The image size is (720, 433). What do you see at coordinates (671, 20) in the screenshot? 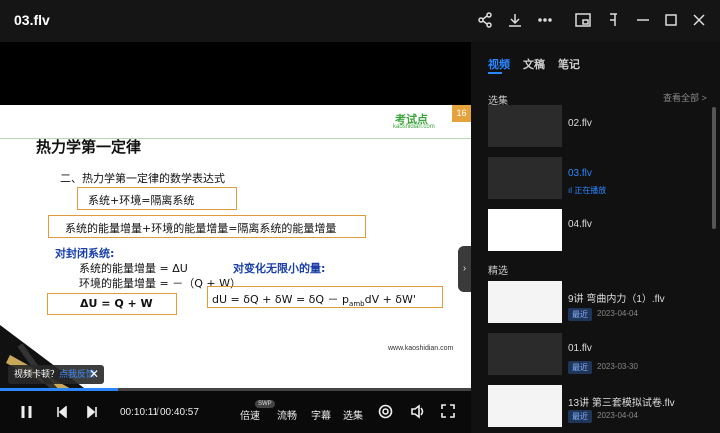
I see `maximize-icon` at bounding box center [671, 20].